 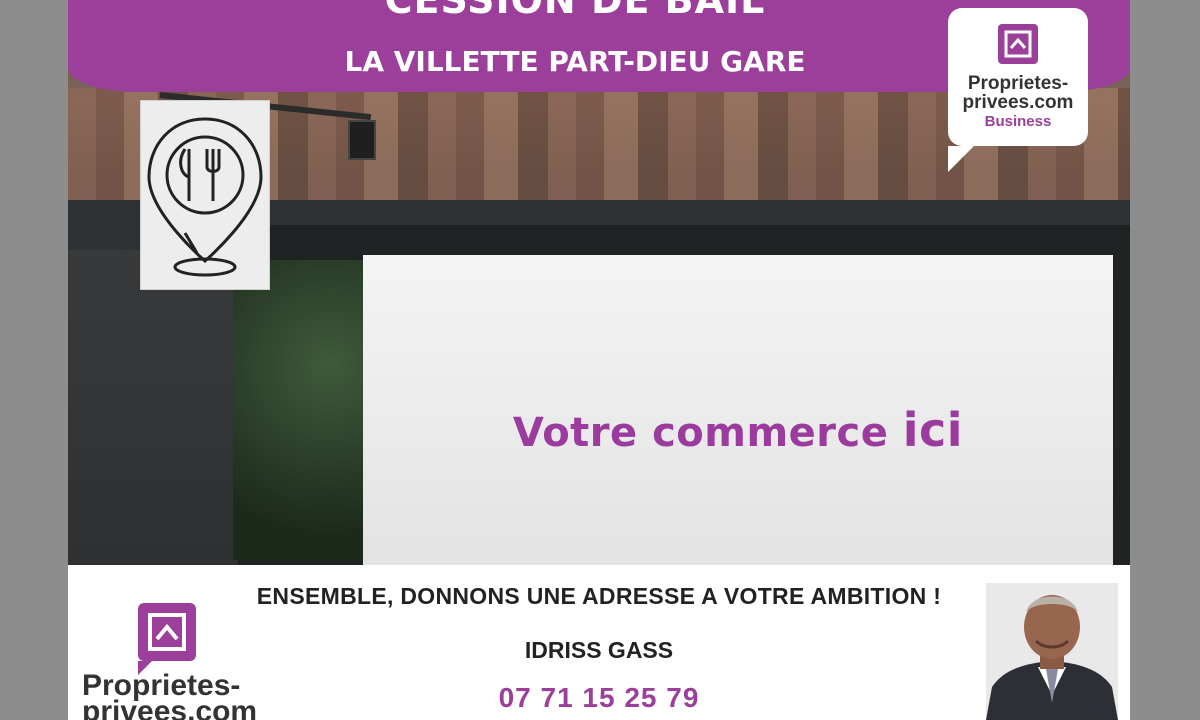 What do you see at coordinates (1018, 121) in the screenshot?
I see `brand-logo-line3: Business` at bounding box center [1018, 121].